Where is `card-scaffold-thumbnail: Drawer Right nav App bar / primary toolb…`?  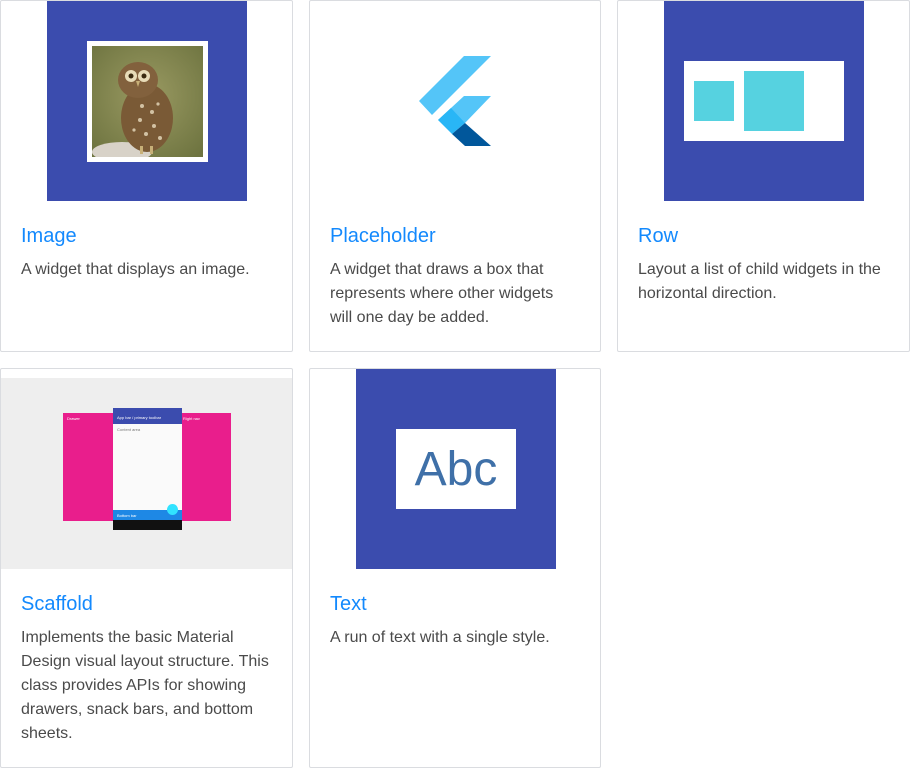
card-scaffold-thumbnail: Drawer Right nav App bar / primary toolb… is located at coordinates (146, 473).